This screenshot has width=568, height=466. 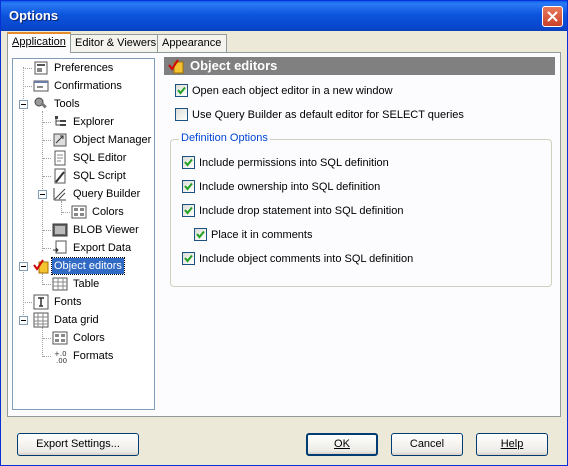 What do you see at coordinates (60, 158) in the screenshot?
I see `sql-editor-icon` at bounding box center [60, 158].